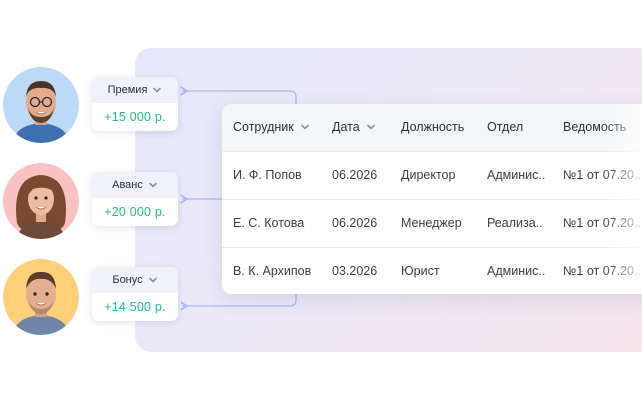 This screenshot has height=400, width=642. Describe the element at coordinates (505, 127) in the screenshot. I see `column-header-label: Отдел` at that location.